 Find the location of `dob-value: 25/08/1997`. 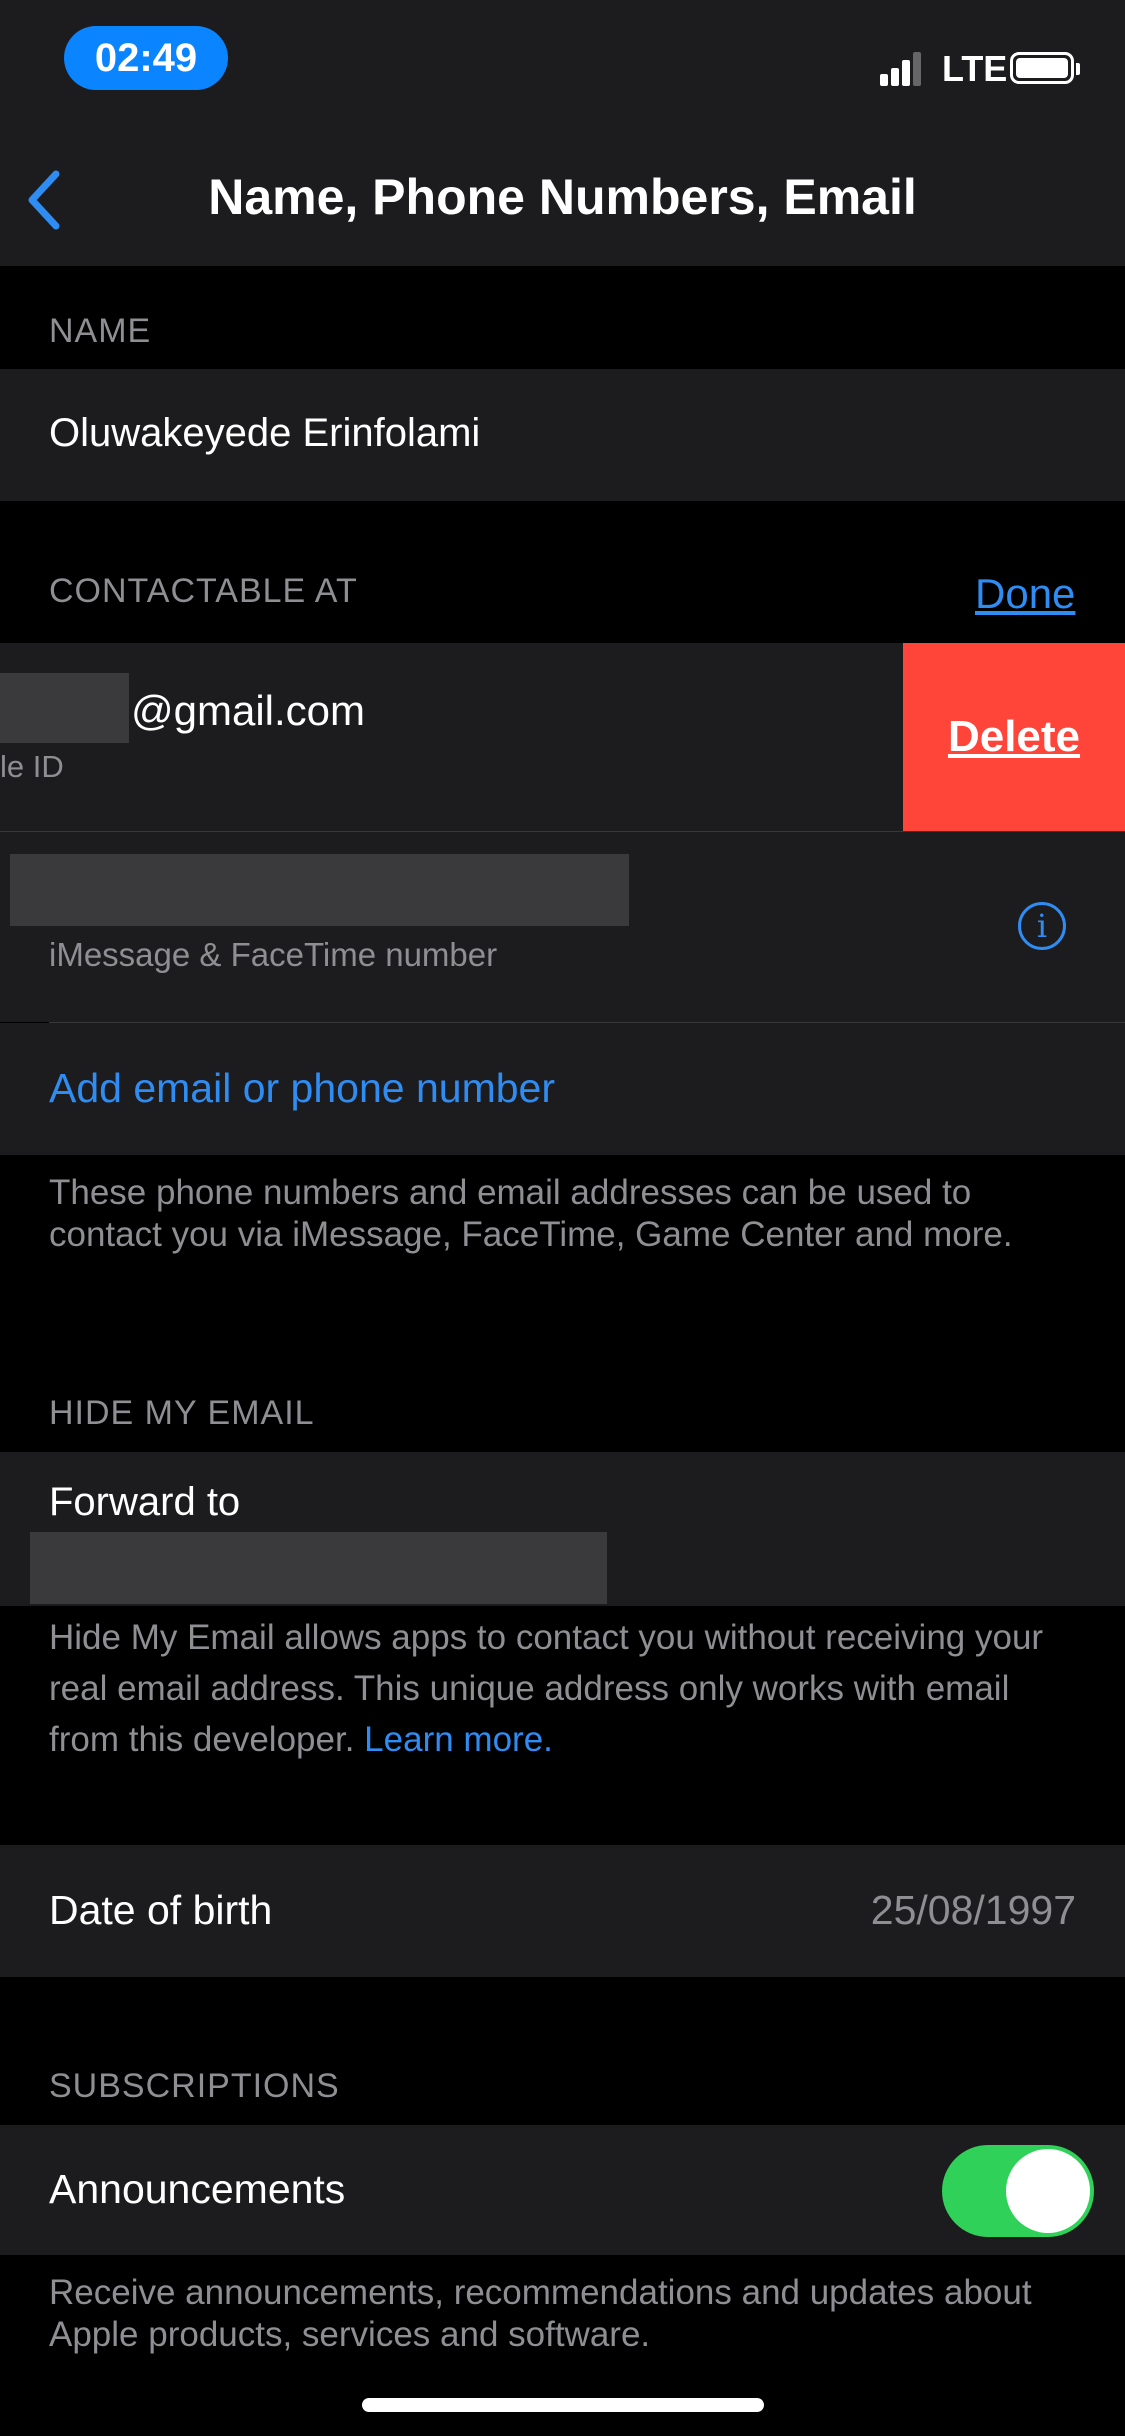

dob-value: 25/08/1997 is located at coordinates (973, 1910).